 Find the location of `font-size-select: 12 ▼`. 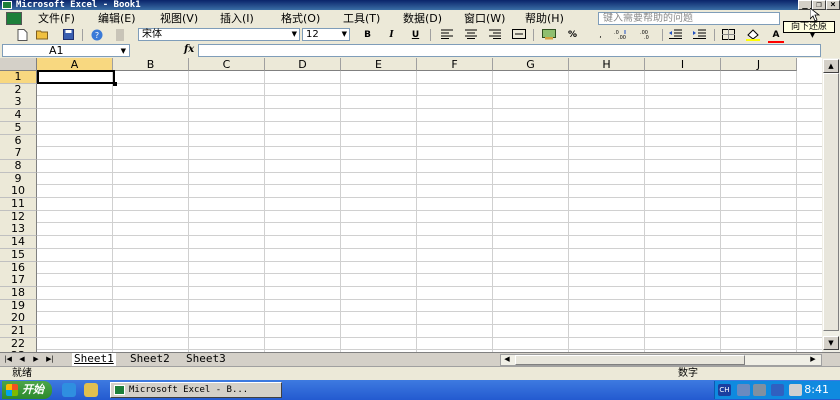

font-size-select: 12 ▼ is located at coordinates (326, 34).